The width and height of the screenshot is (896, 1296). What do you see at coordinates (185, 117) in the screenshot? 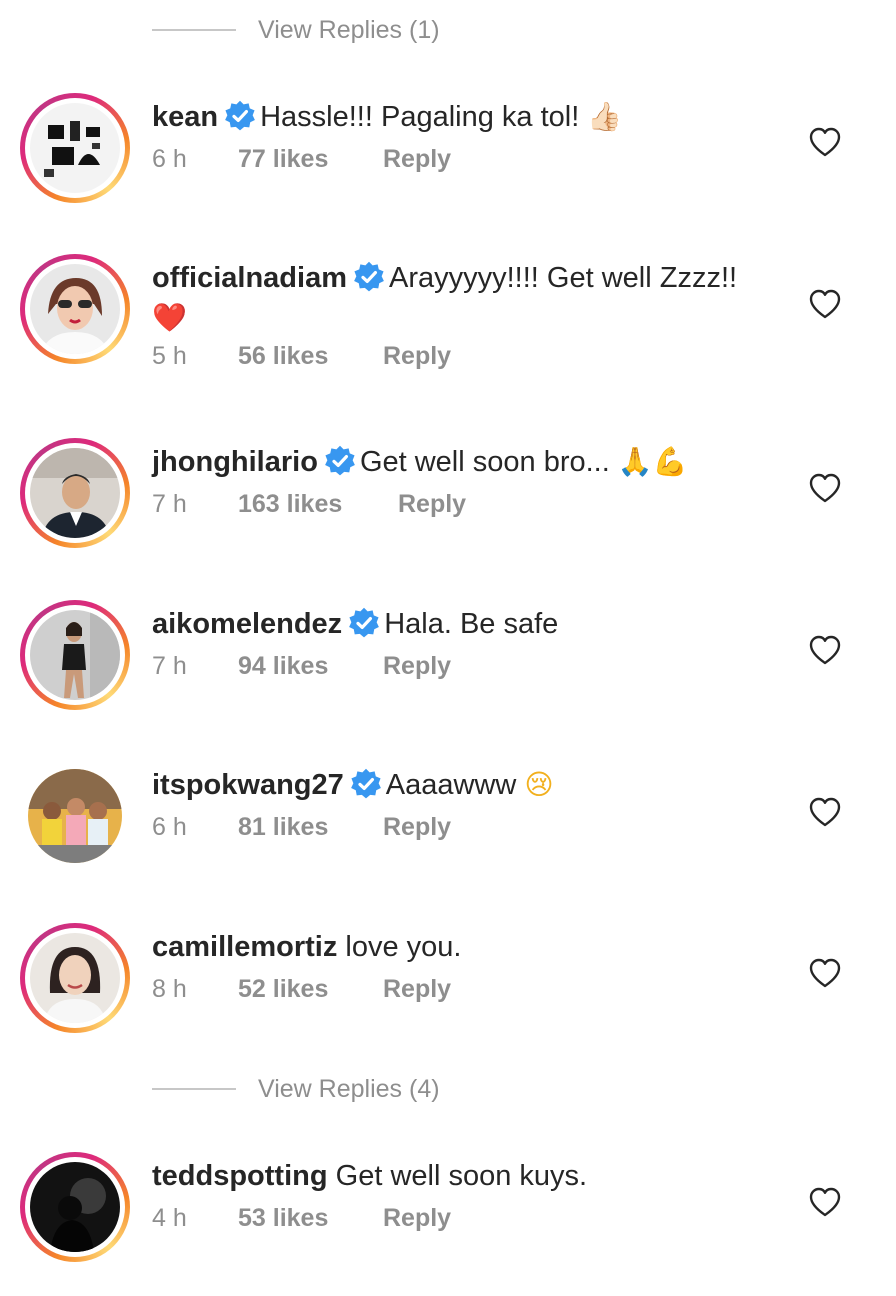
I see `username: kean` at bounding box center [185, 117].